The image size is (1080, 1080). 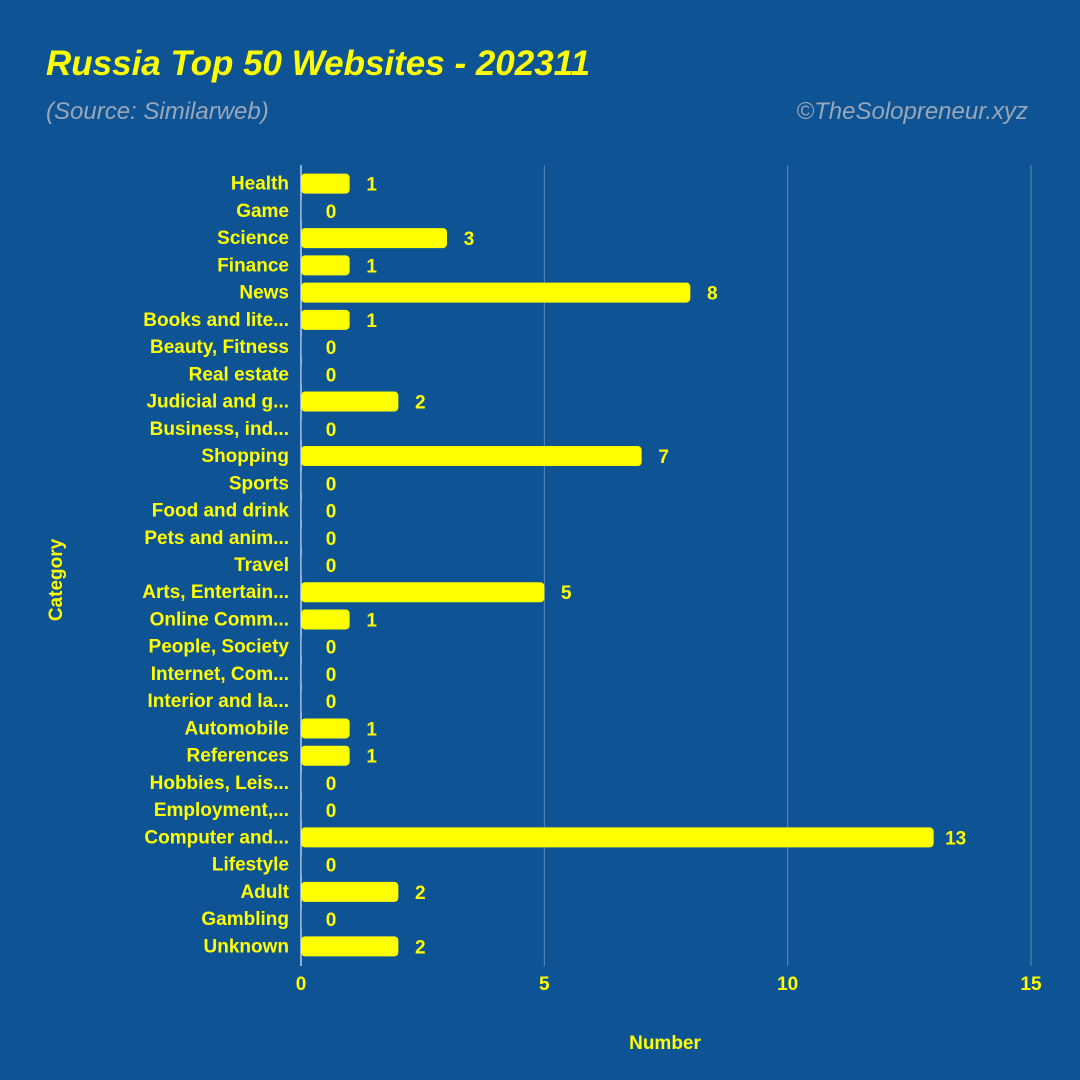 What do you see at coordinates (663, 457) in the screenshot?
I see `value-label: 7` at bounding box center [663, 457].